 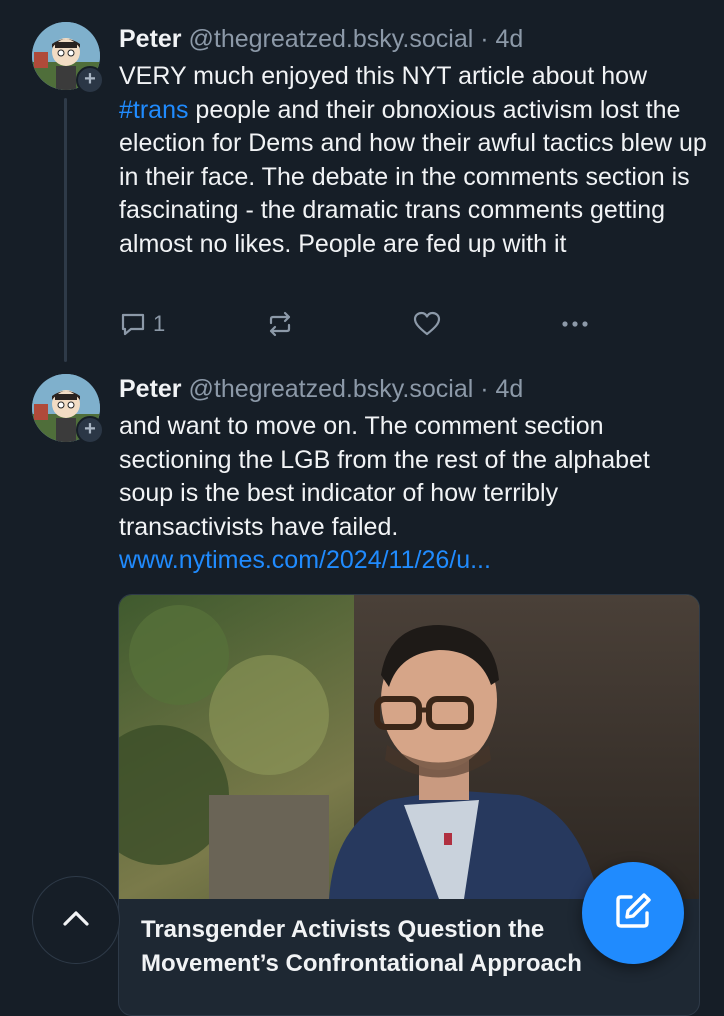 I want to click on repost-button, so click(x=280, y=324).